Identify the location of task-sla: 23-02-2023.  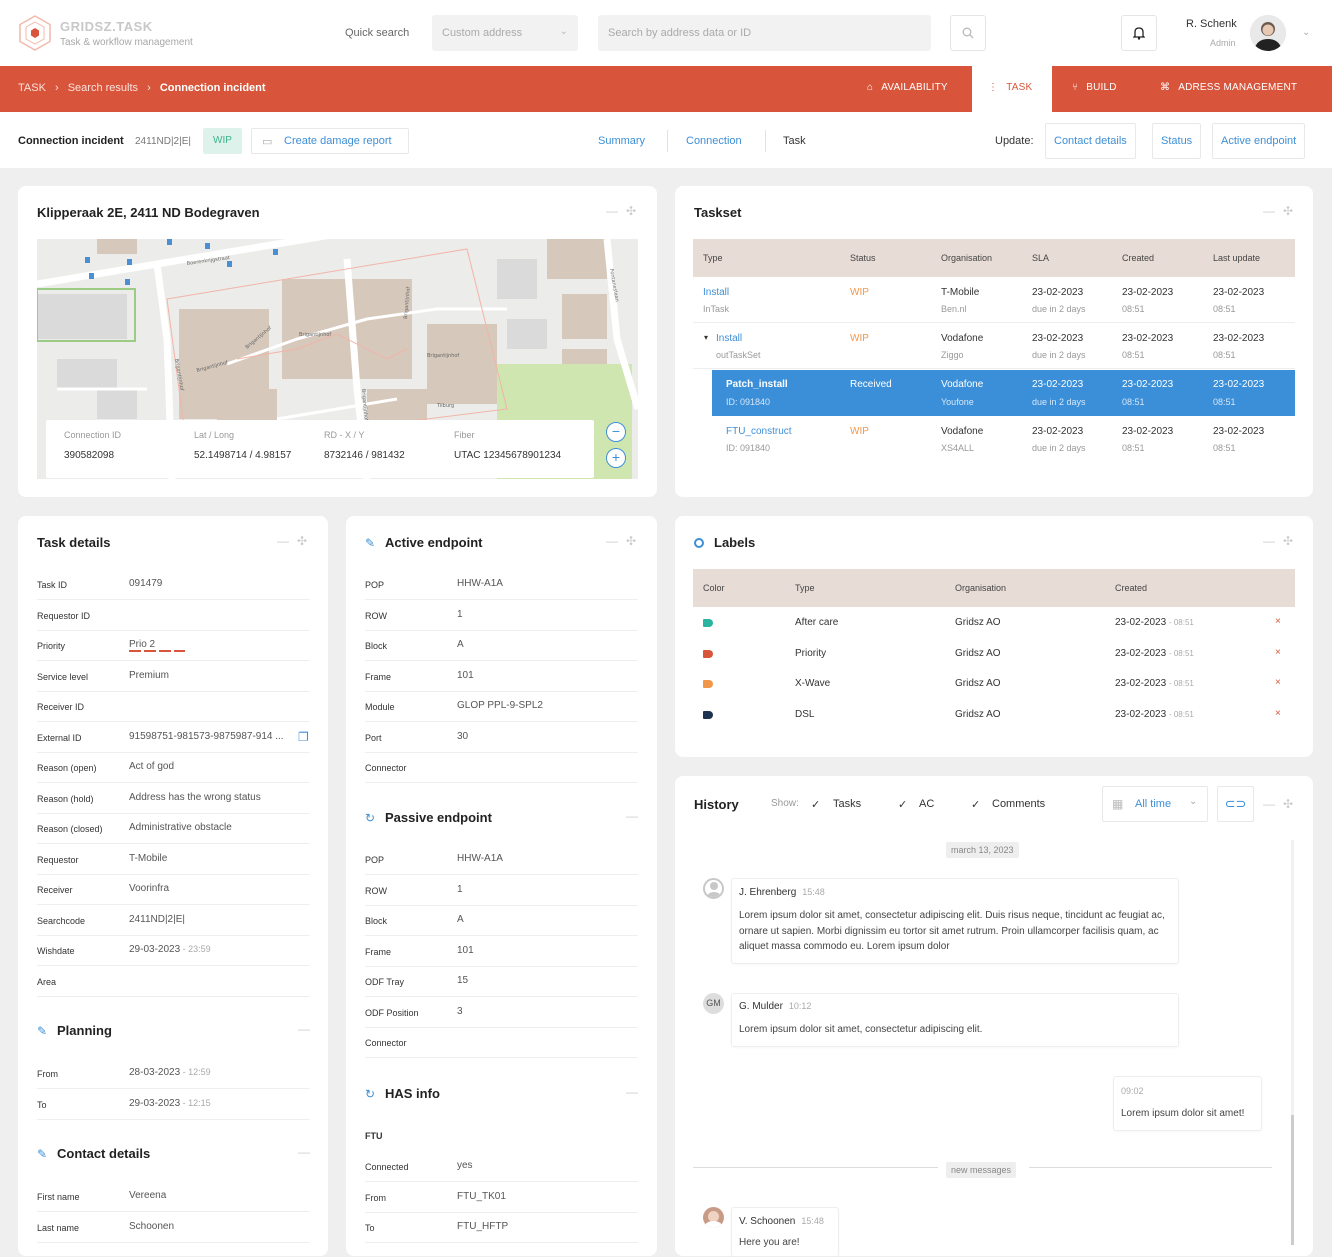
(1058, 384).